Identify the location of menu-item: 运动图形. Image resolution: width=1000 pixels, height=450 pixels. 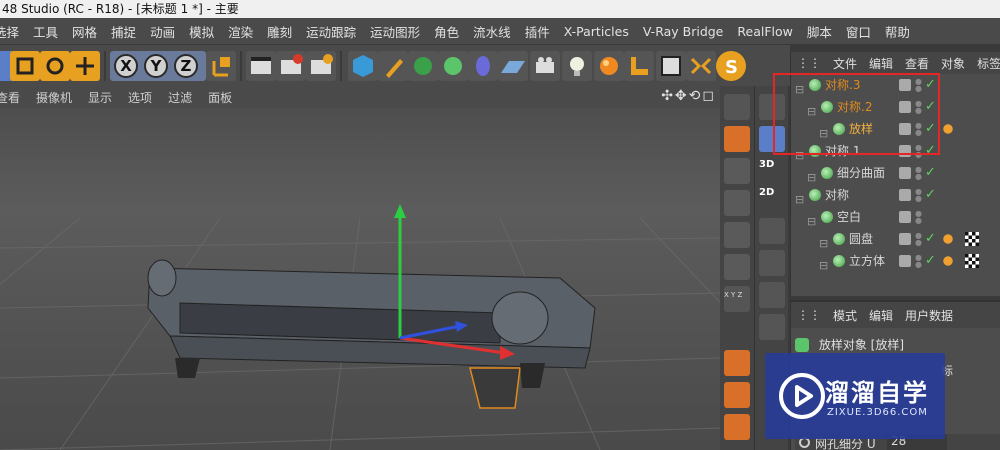
(395, 31).